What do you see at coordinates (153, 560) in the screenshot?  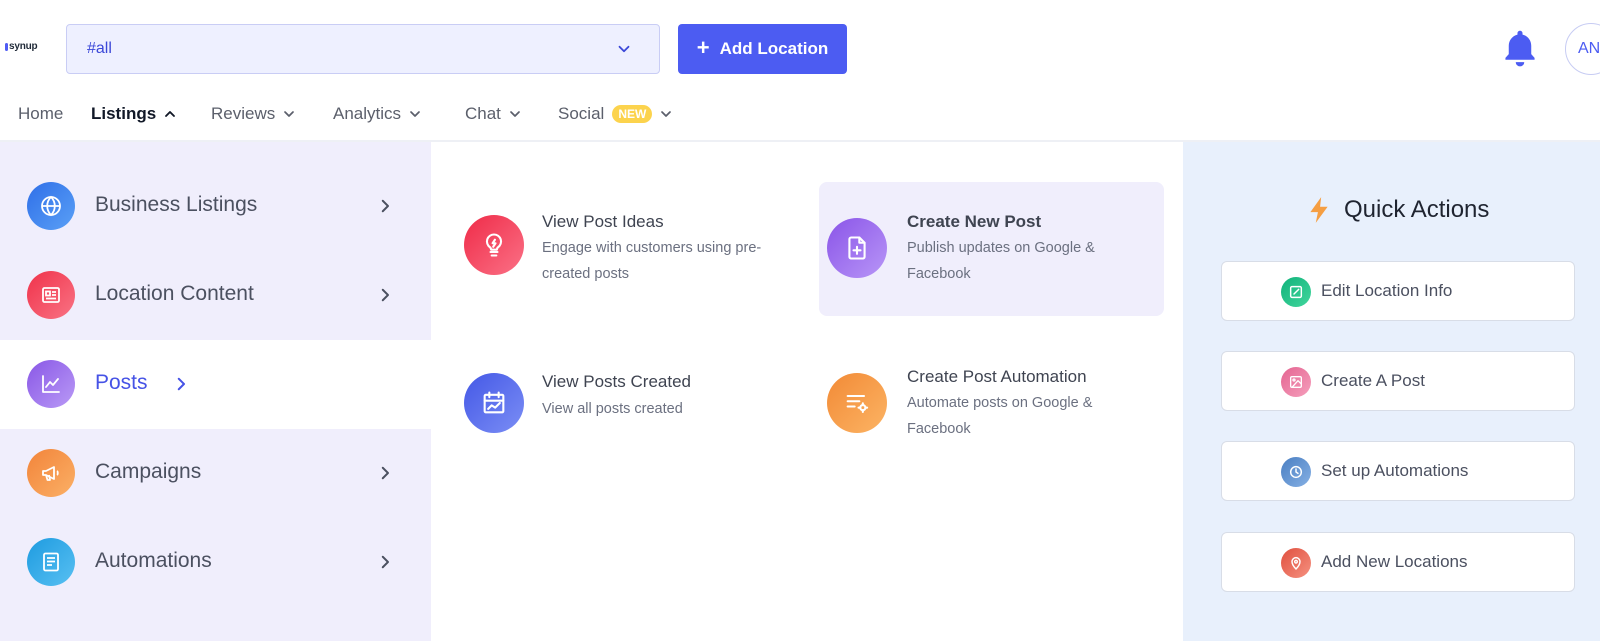 I see `category-label: Automations` at bounding box center [153, 560].